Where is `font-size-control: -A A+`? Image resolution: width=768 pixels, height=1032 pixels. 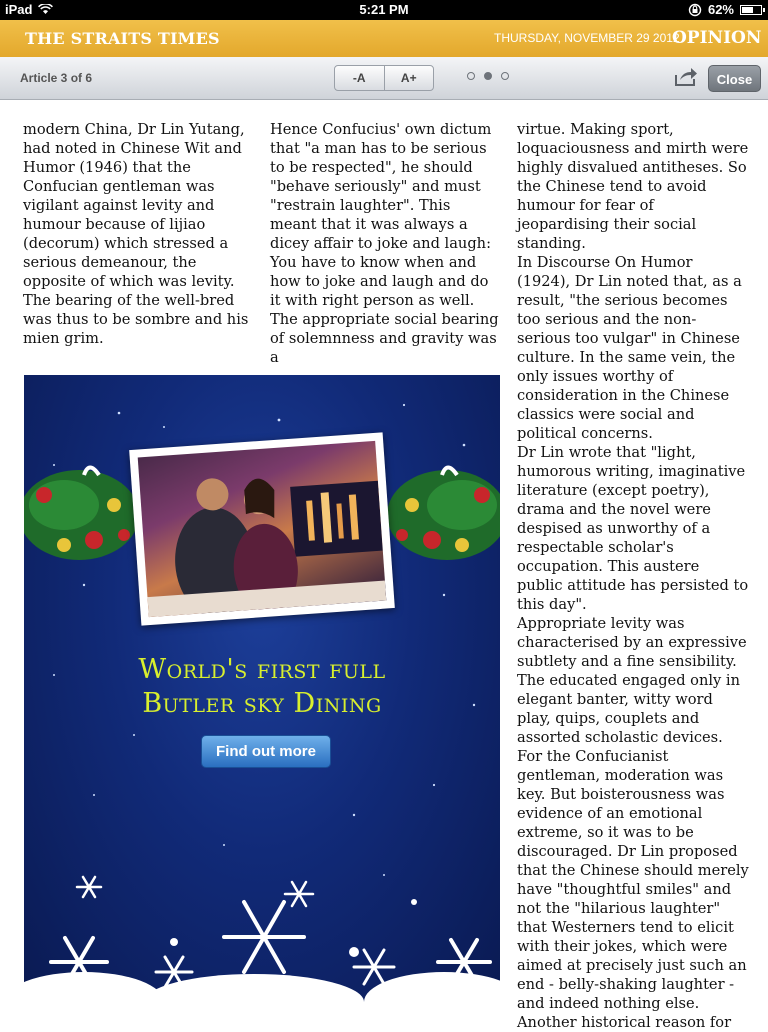 font-size-control: -A A+ is located at coordinates (384, 78).